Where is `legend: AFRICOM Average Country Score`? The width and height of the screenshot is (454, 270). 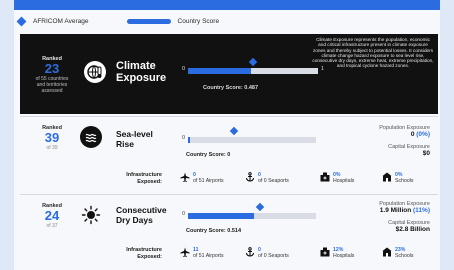 legend: AFRICOM Average Country Score is located at coordinates (118, 21).